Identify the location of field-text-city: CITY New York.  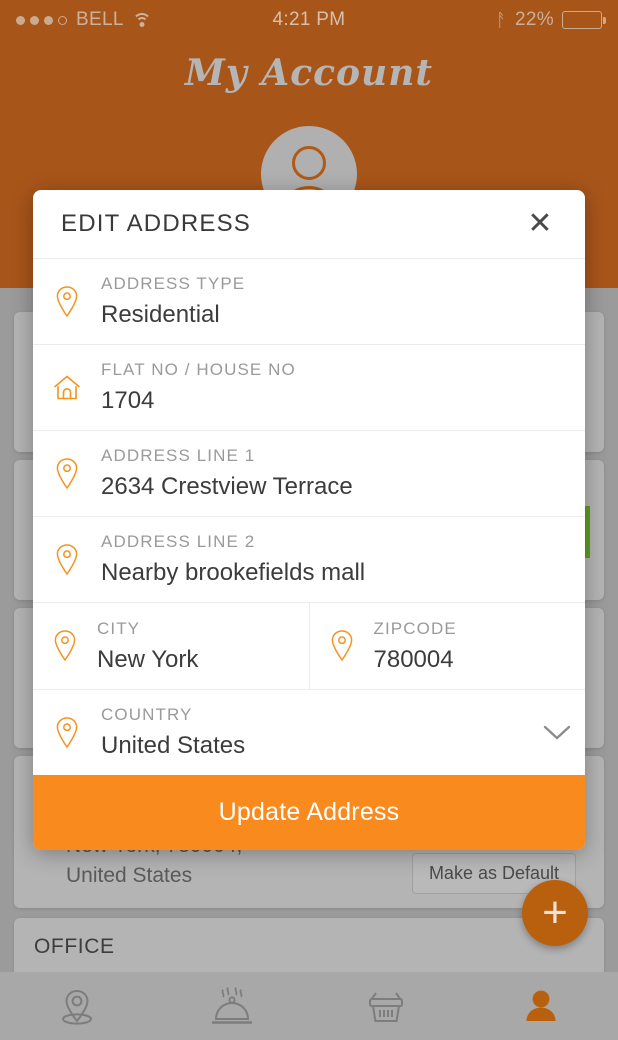
(203, 646).